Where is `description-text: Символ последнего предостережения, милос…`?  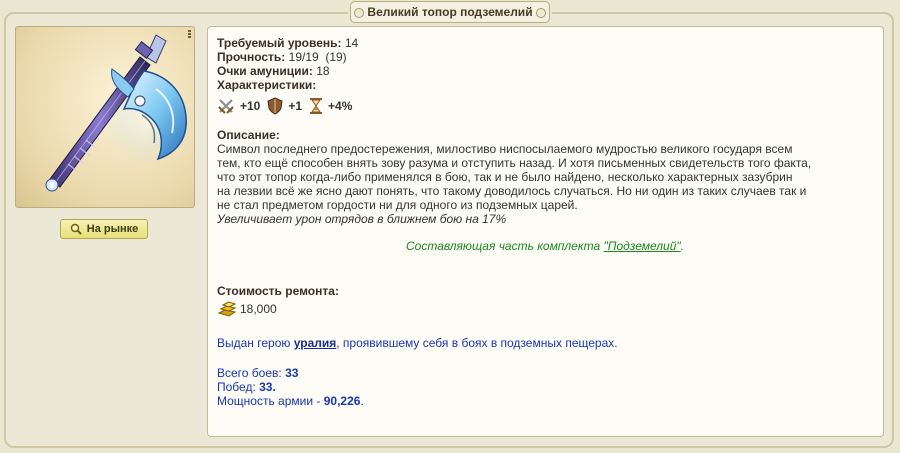 description-text: Символ последнего предостережения, милос… is located at coordinates (545, 177).